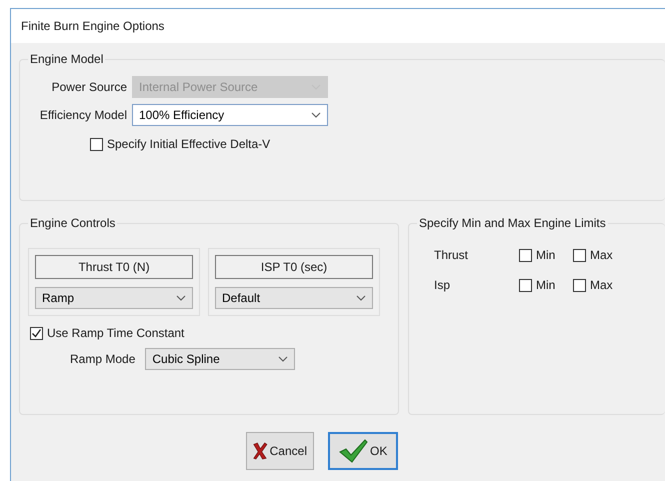  I want to click on field-label: Power Source, so click(89, 87).